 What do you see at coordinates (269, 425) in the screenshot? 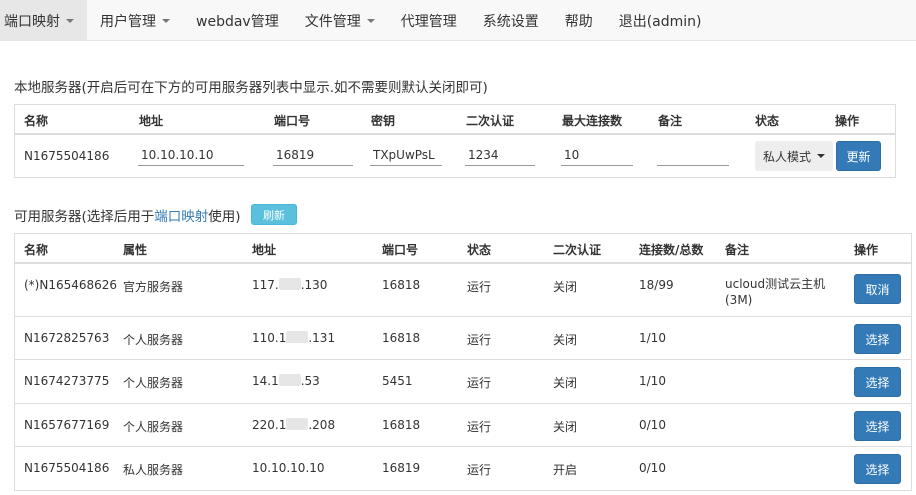
I see `address-part: 220.1` at bounding box center [269, 425].